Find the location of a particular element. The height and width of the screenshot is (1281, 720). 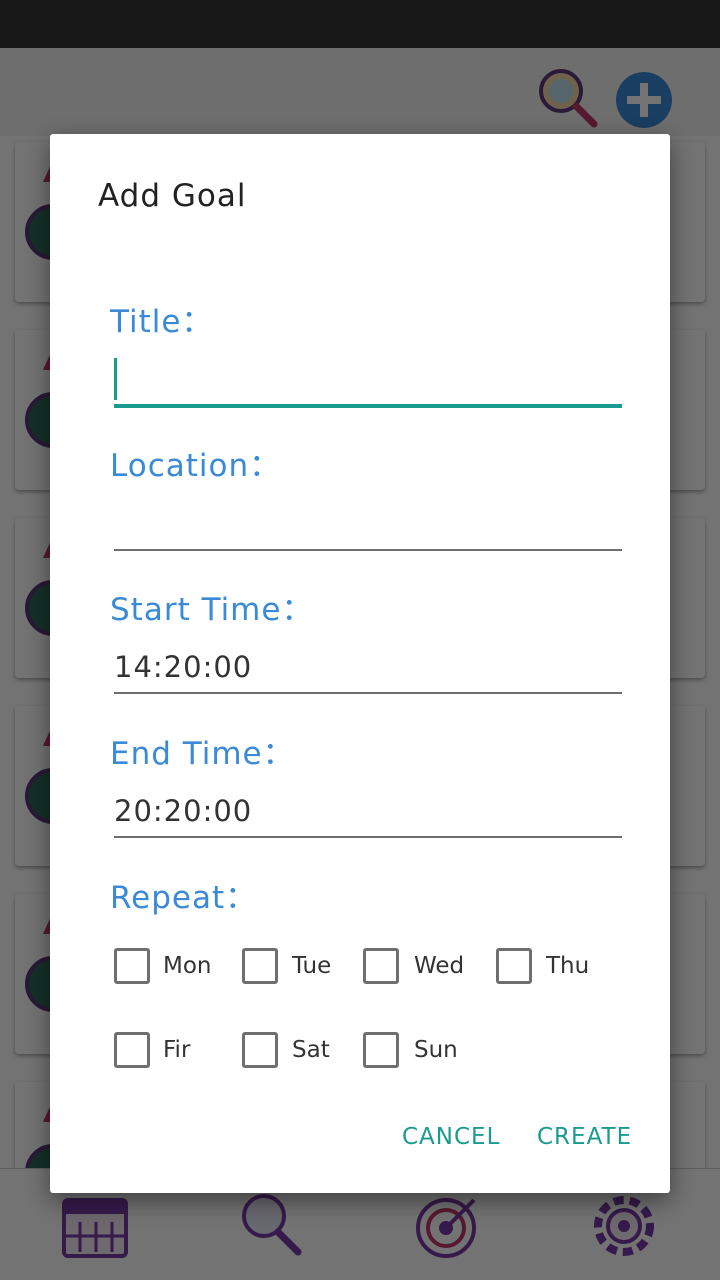

end-time-label: End Time： is located at coordinates (202, 754).